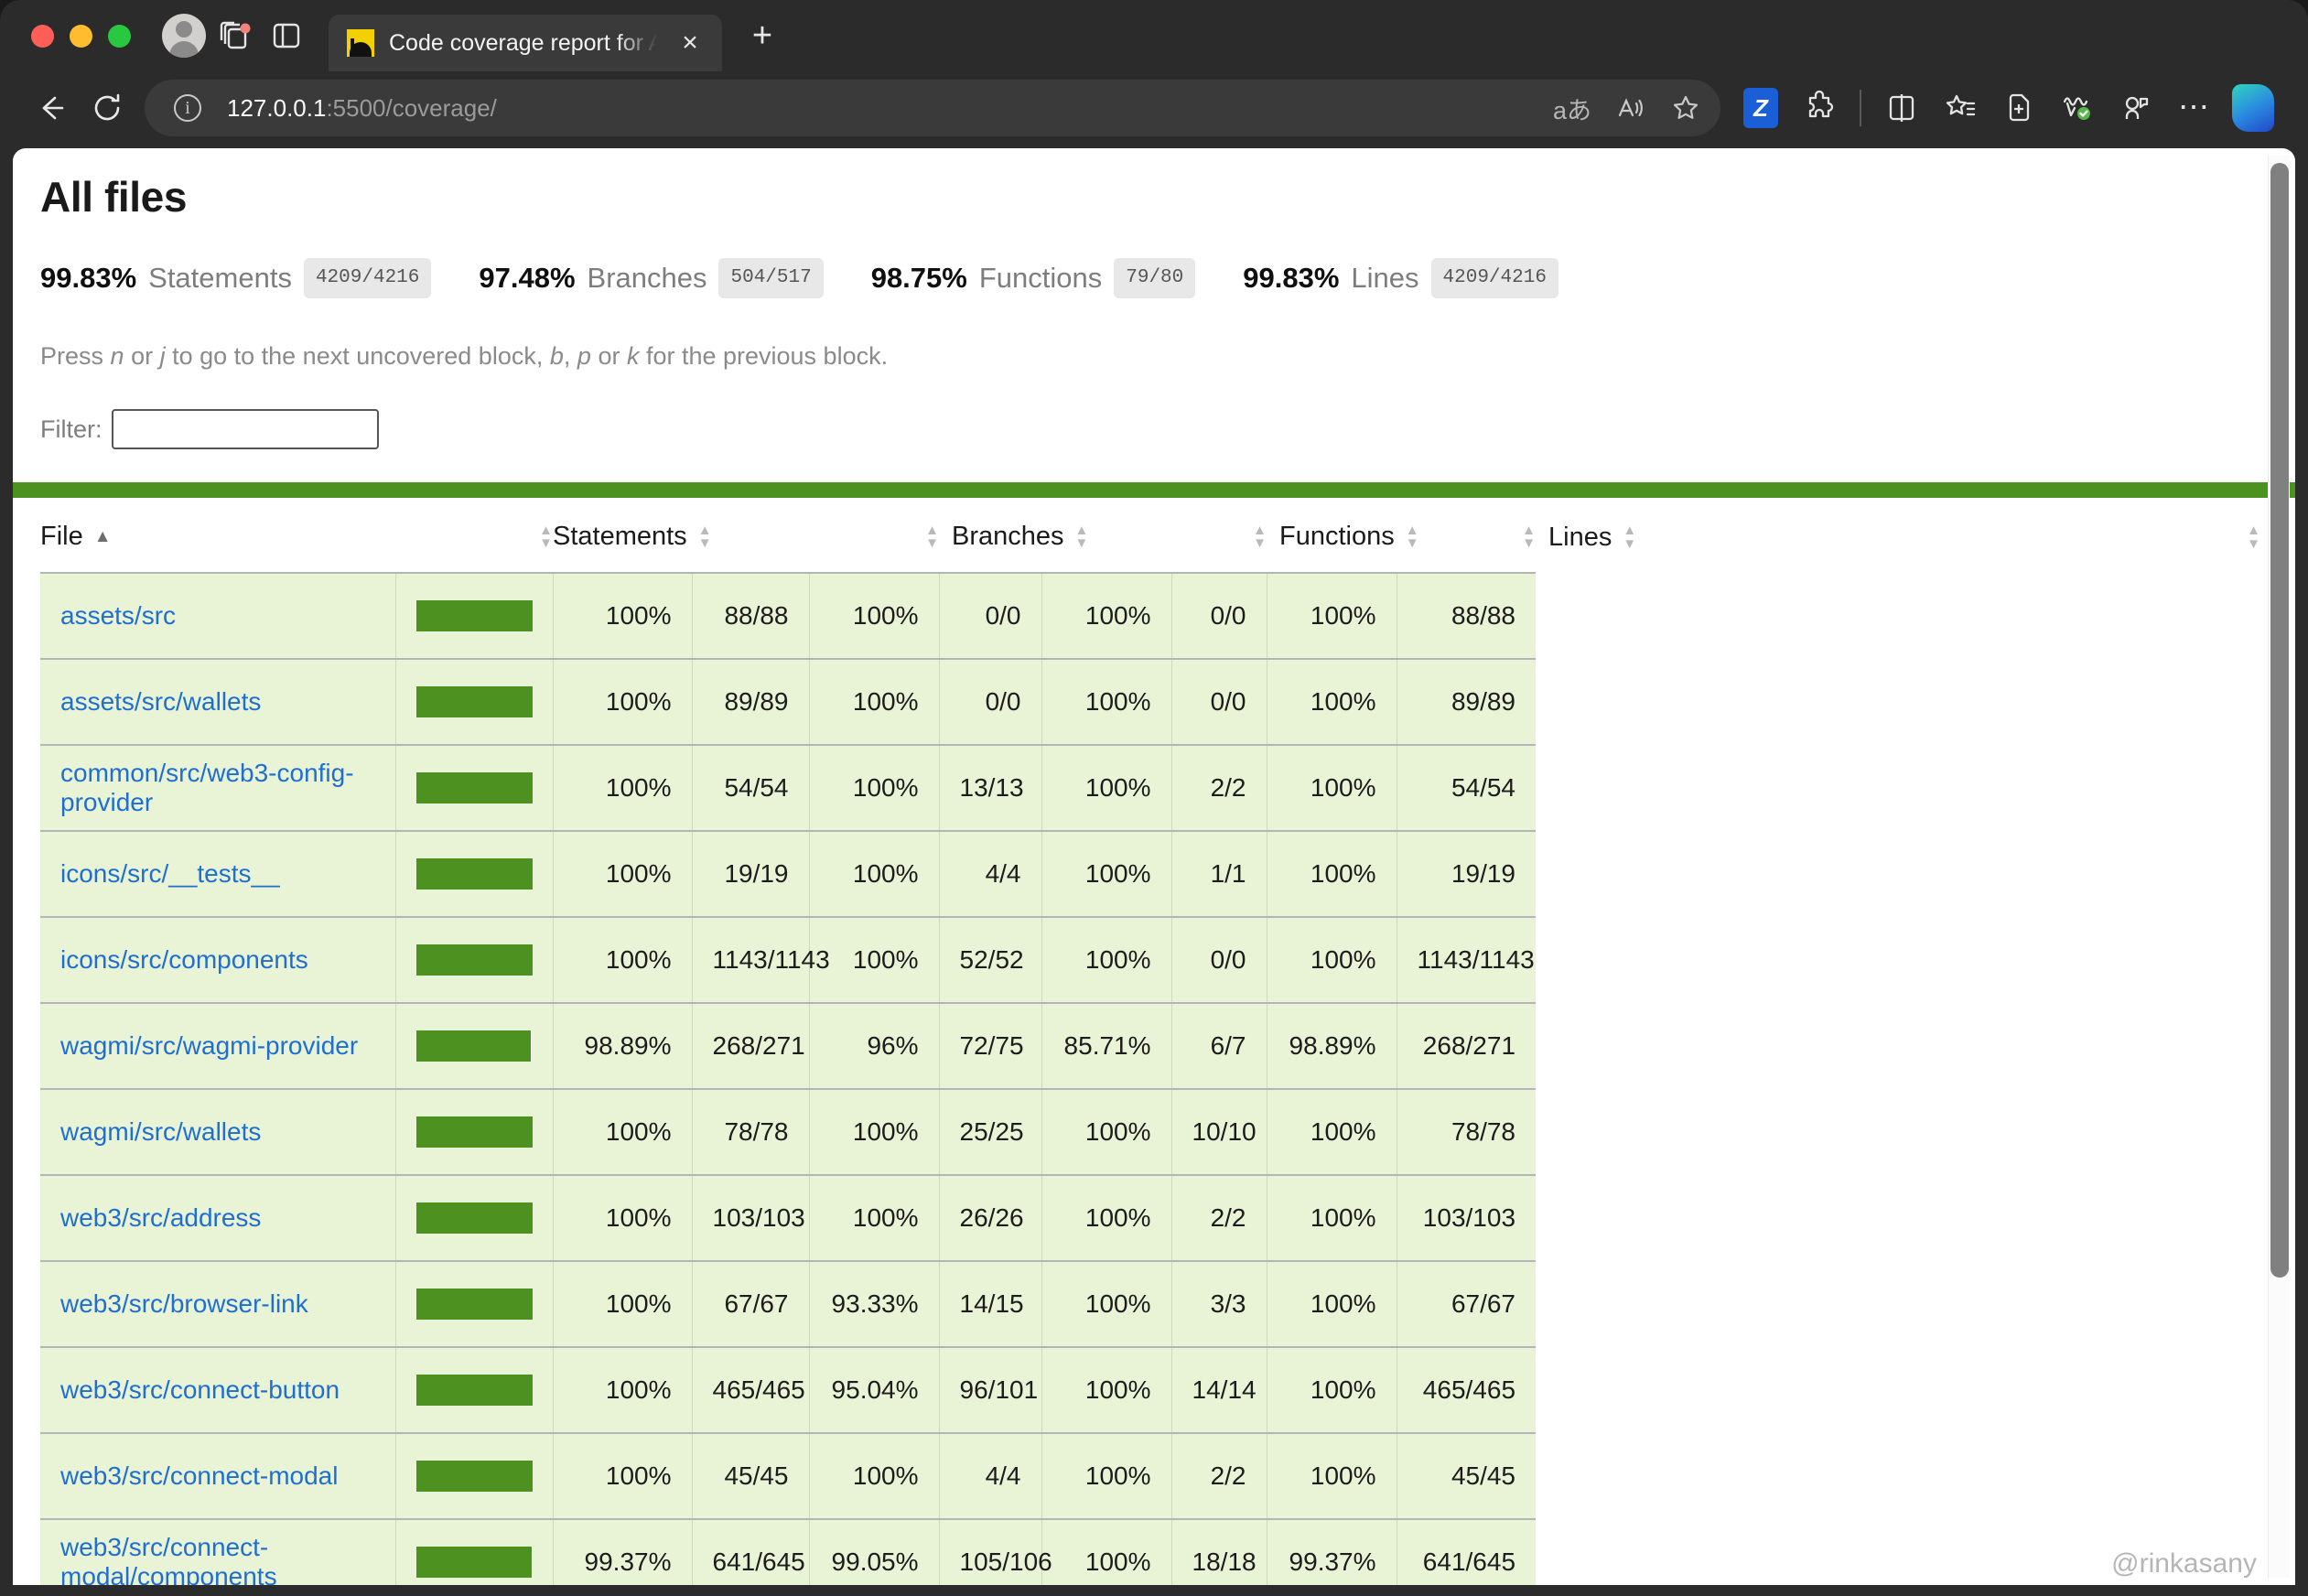 This screenshot has width=2308, height=1596. I want to click on url-host: 127.0.0.1, so click(277, 107).